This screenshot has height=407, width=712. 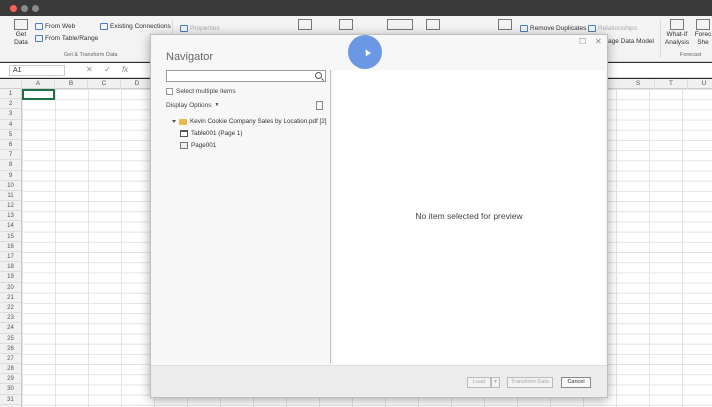 What do you see at coordinates (38, 94) in the screenshot?
I see `active-cell-selection` at bounding box center [38, 94].